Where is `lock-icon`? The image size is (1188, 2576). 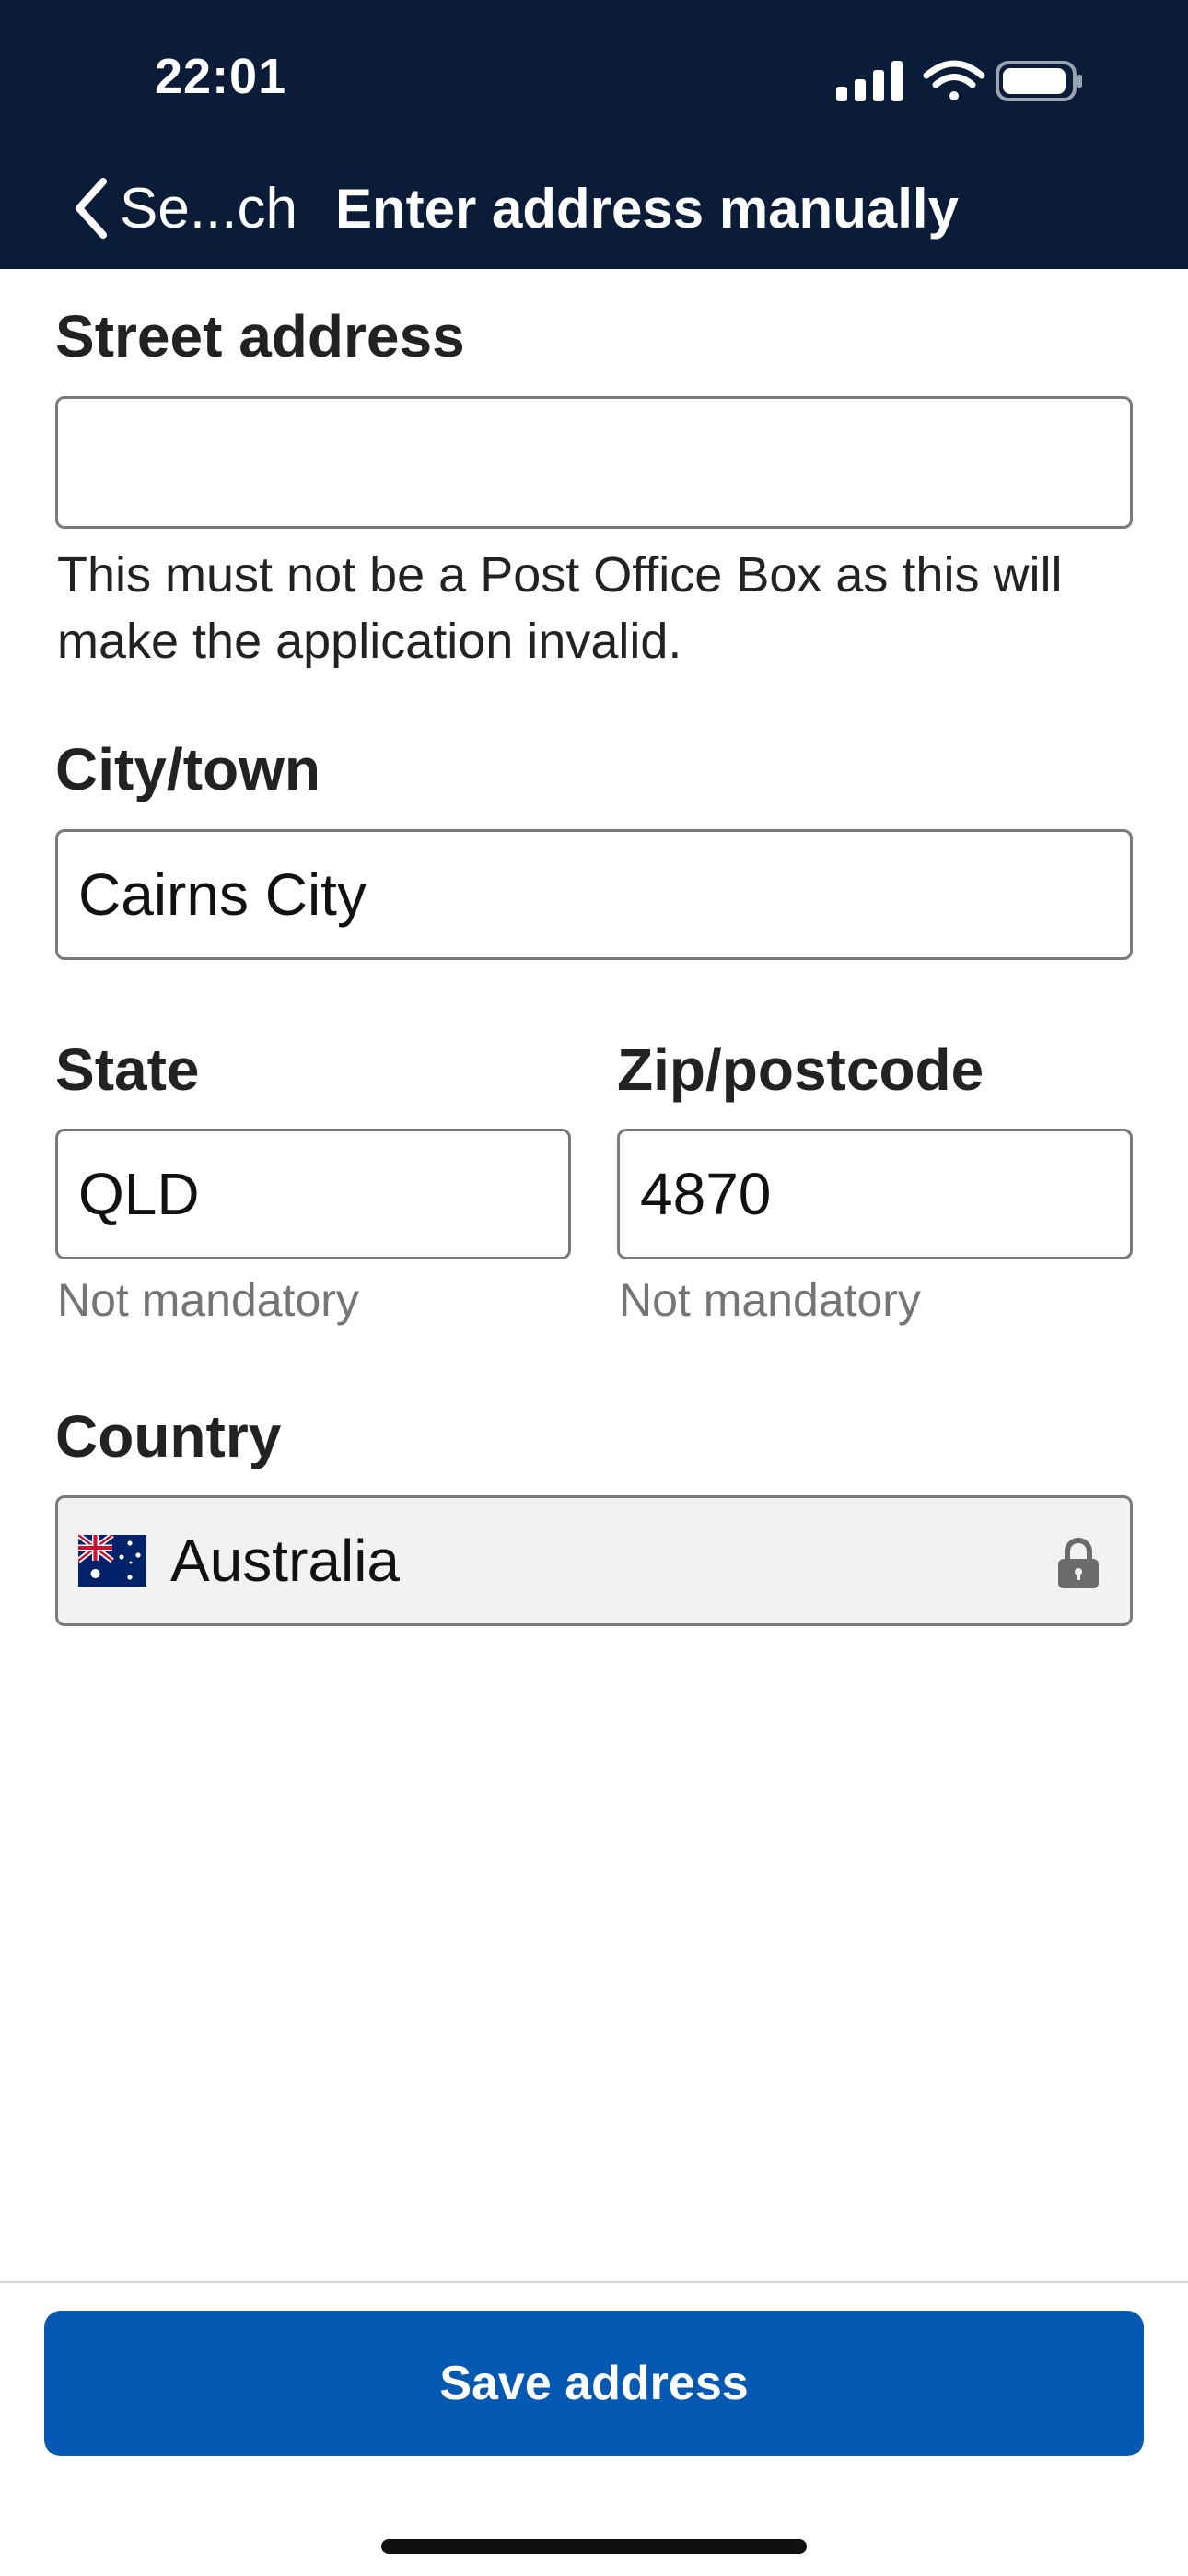 lock-icon is located at coordinates (1078, 1563).